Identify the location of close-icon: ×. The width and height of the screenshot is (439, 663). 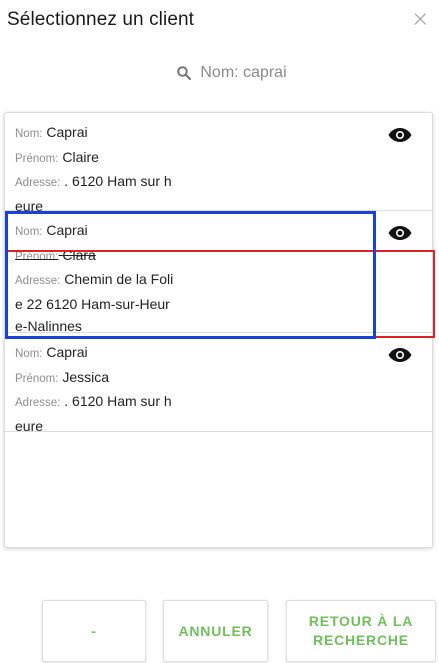
(420, 20).